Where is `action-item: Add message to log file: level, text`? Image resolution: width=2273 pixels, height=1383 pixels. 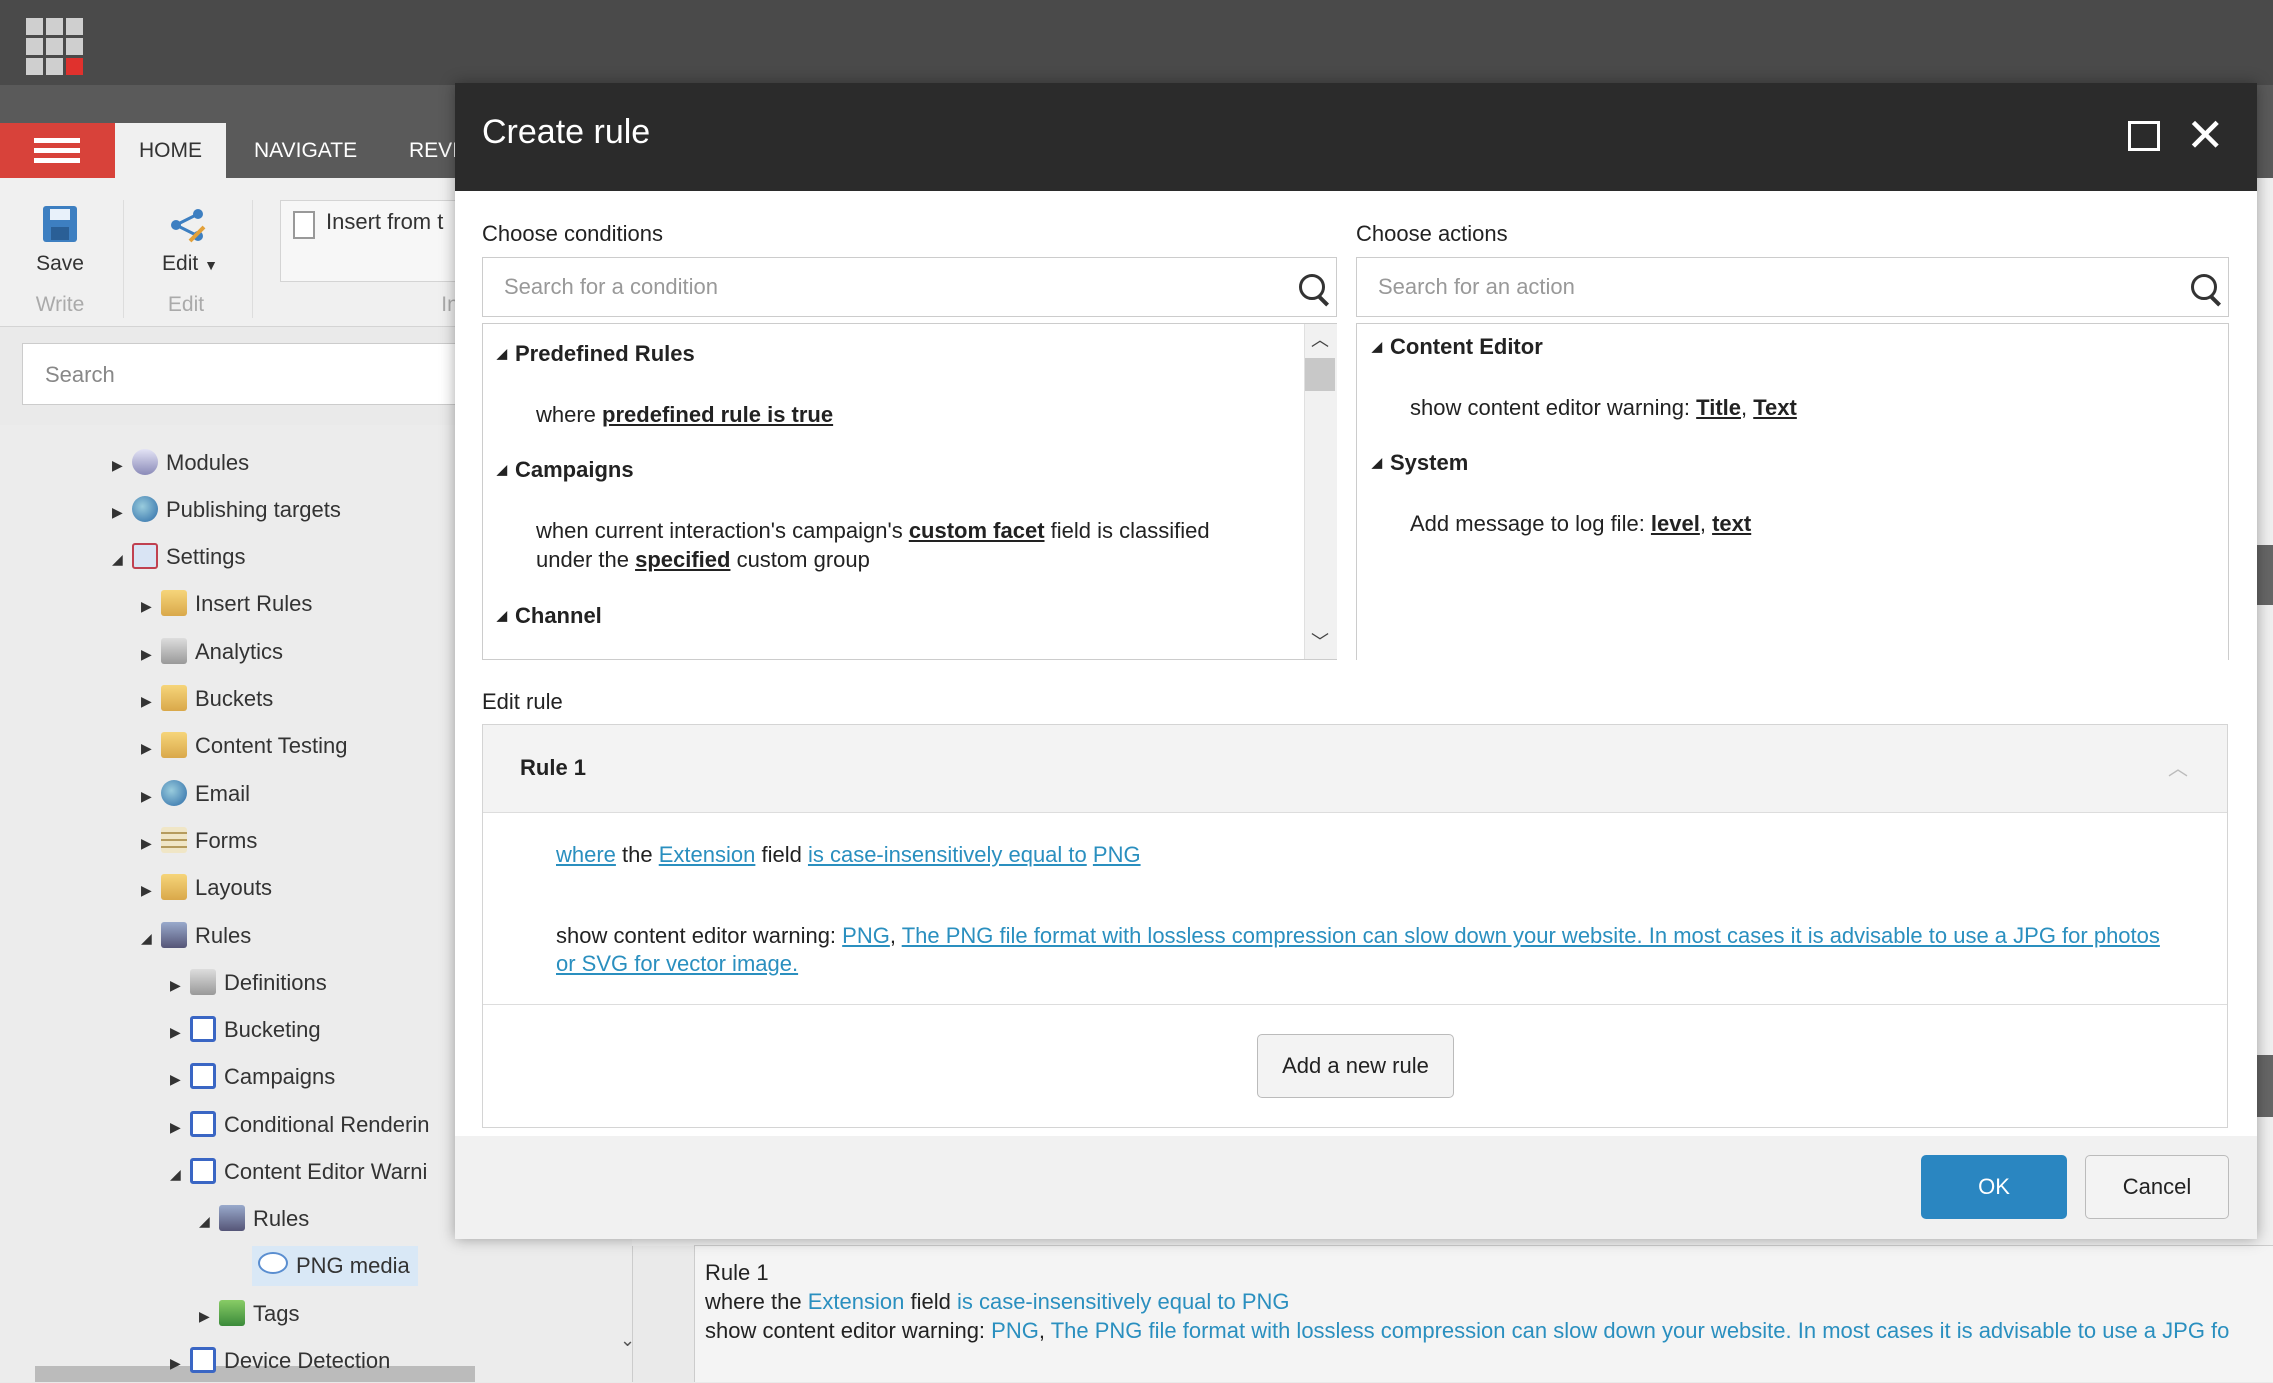
action-item: Add message to log file: level, text is located at coordinates (1580, 523).